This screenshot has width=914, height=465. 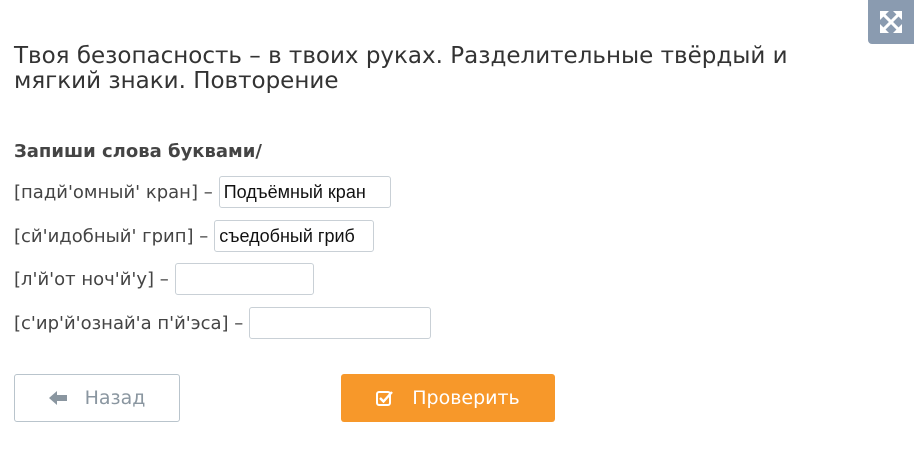 What do you see at coordinates (138, 151) in the screenshot?
I see `task-instruction: Запиши слова буквами/` at bounding box center [138, 151].